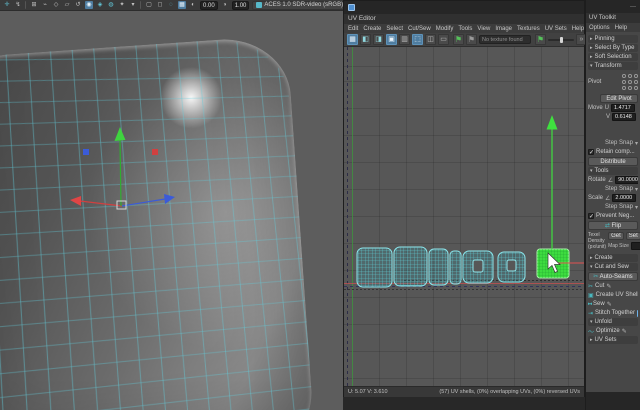 The image size is (640, 410). I want to click on isolate-select-icon: ◌, so click(171, 5).